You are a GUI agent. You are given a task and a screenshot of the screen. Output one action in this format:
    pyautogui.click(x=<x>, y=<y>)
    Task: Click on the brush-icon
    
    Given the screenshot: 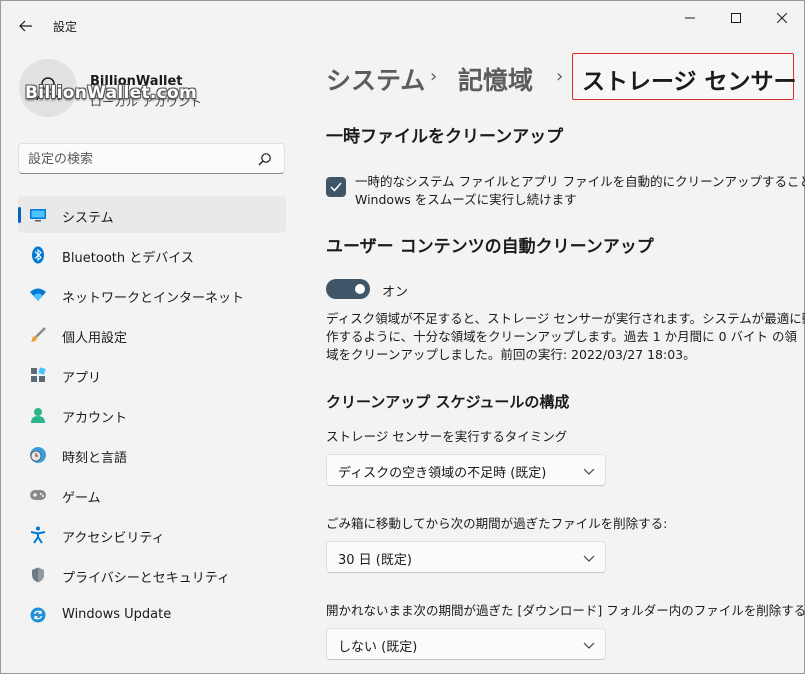 What is the action you would take?
    pyautogui.click(x=38, y=335)
    